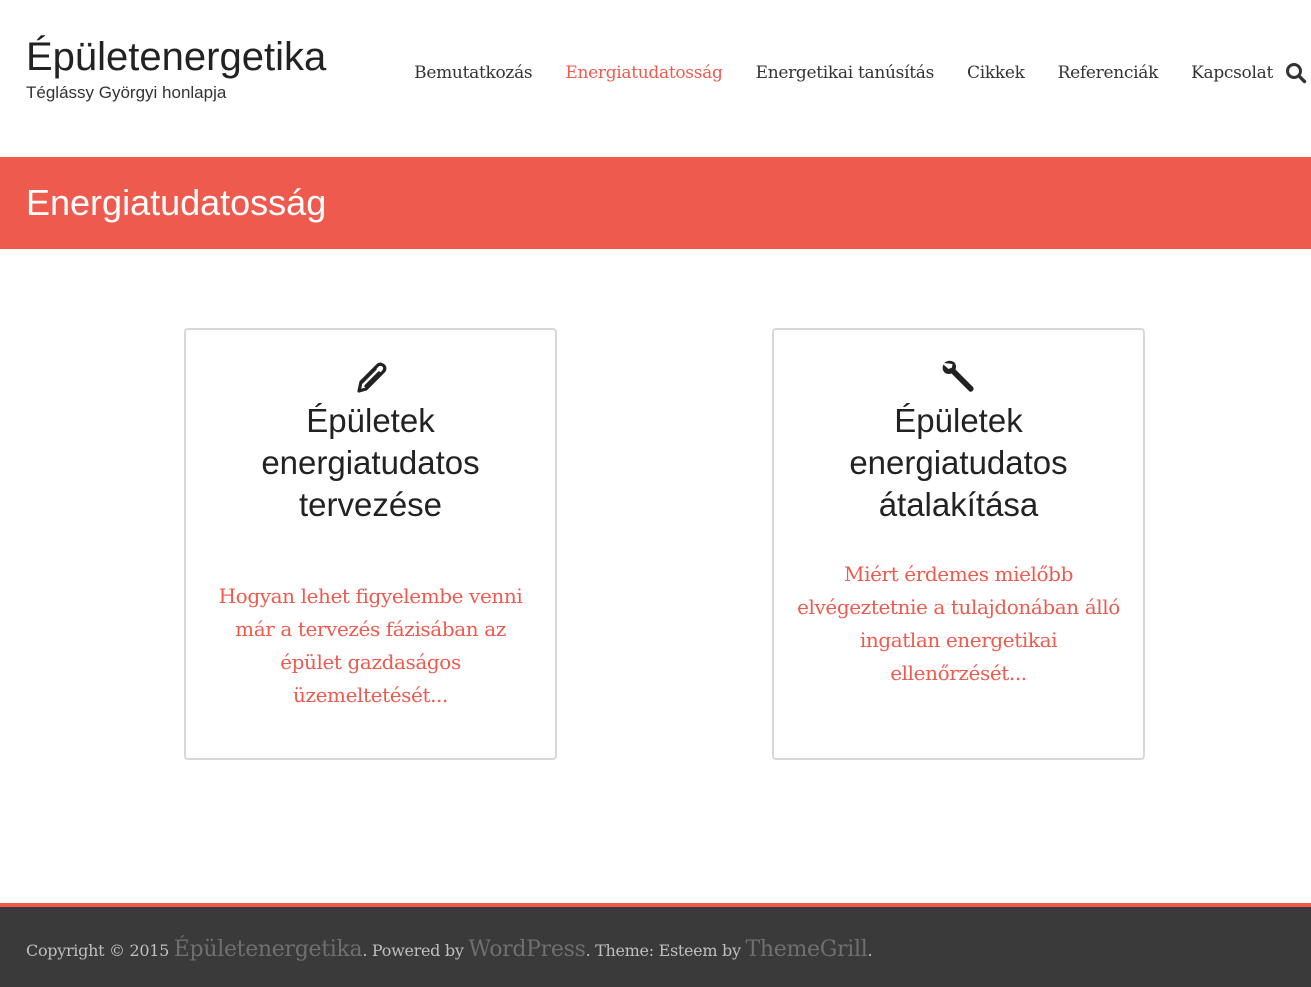 Image resolution: width=1311 pixels, height=987 pixels. I want to click on footer-suffix: ., so click(870, 950).